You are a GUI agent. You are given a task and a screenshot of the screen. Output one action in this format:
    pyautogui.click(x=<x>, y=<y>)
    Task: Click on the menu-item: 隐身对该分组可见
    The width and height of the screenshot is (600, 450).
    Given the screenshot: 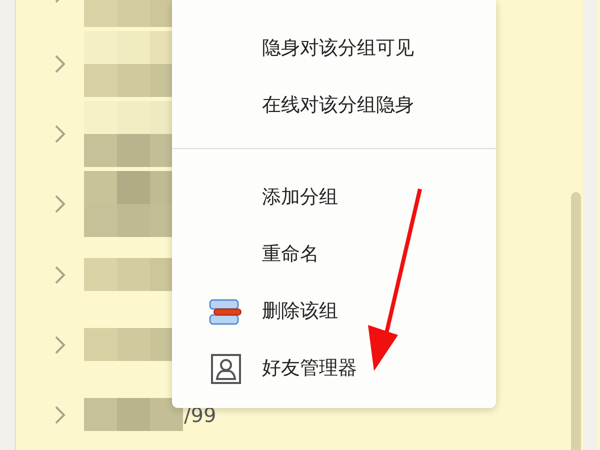 What is the action you would take?
    pyautogui.click(x=334, y=48)
    